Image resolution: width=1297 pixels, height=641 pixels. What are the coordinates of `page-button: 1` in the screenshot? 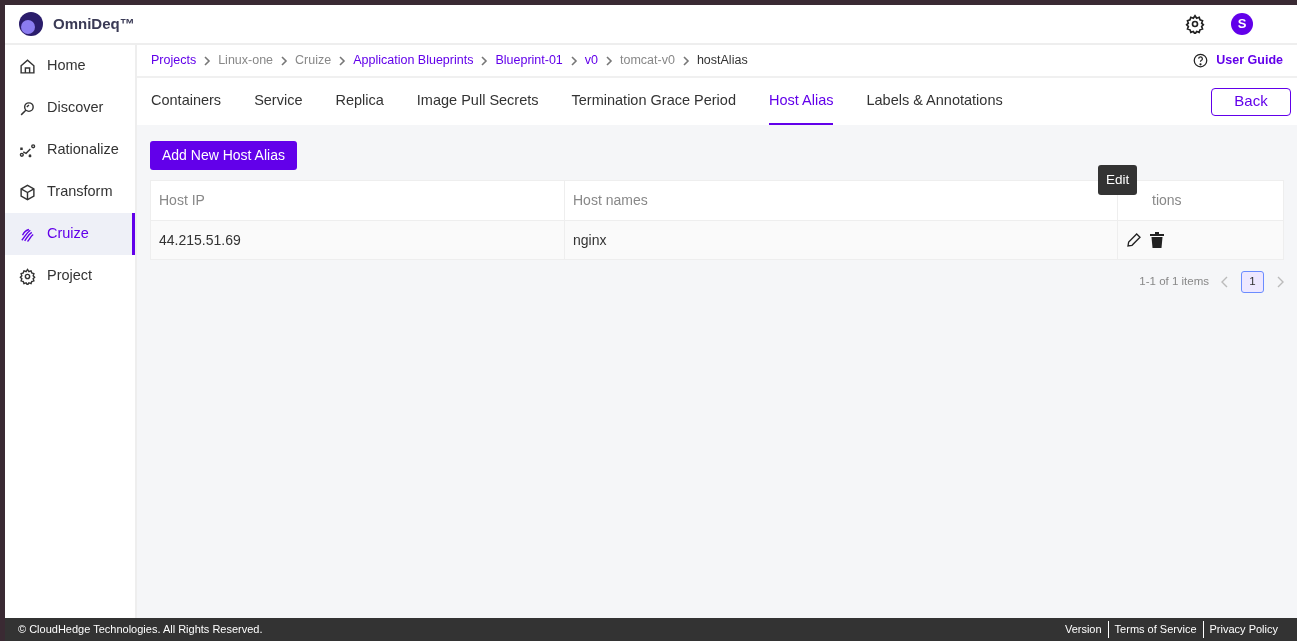 It's located at (1252, 282).